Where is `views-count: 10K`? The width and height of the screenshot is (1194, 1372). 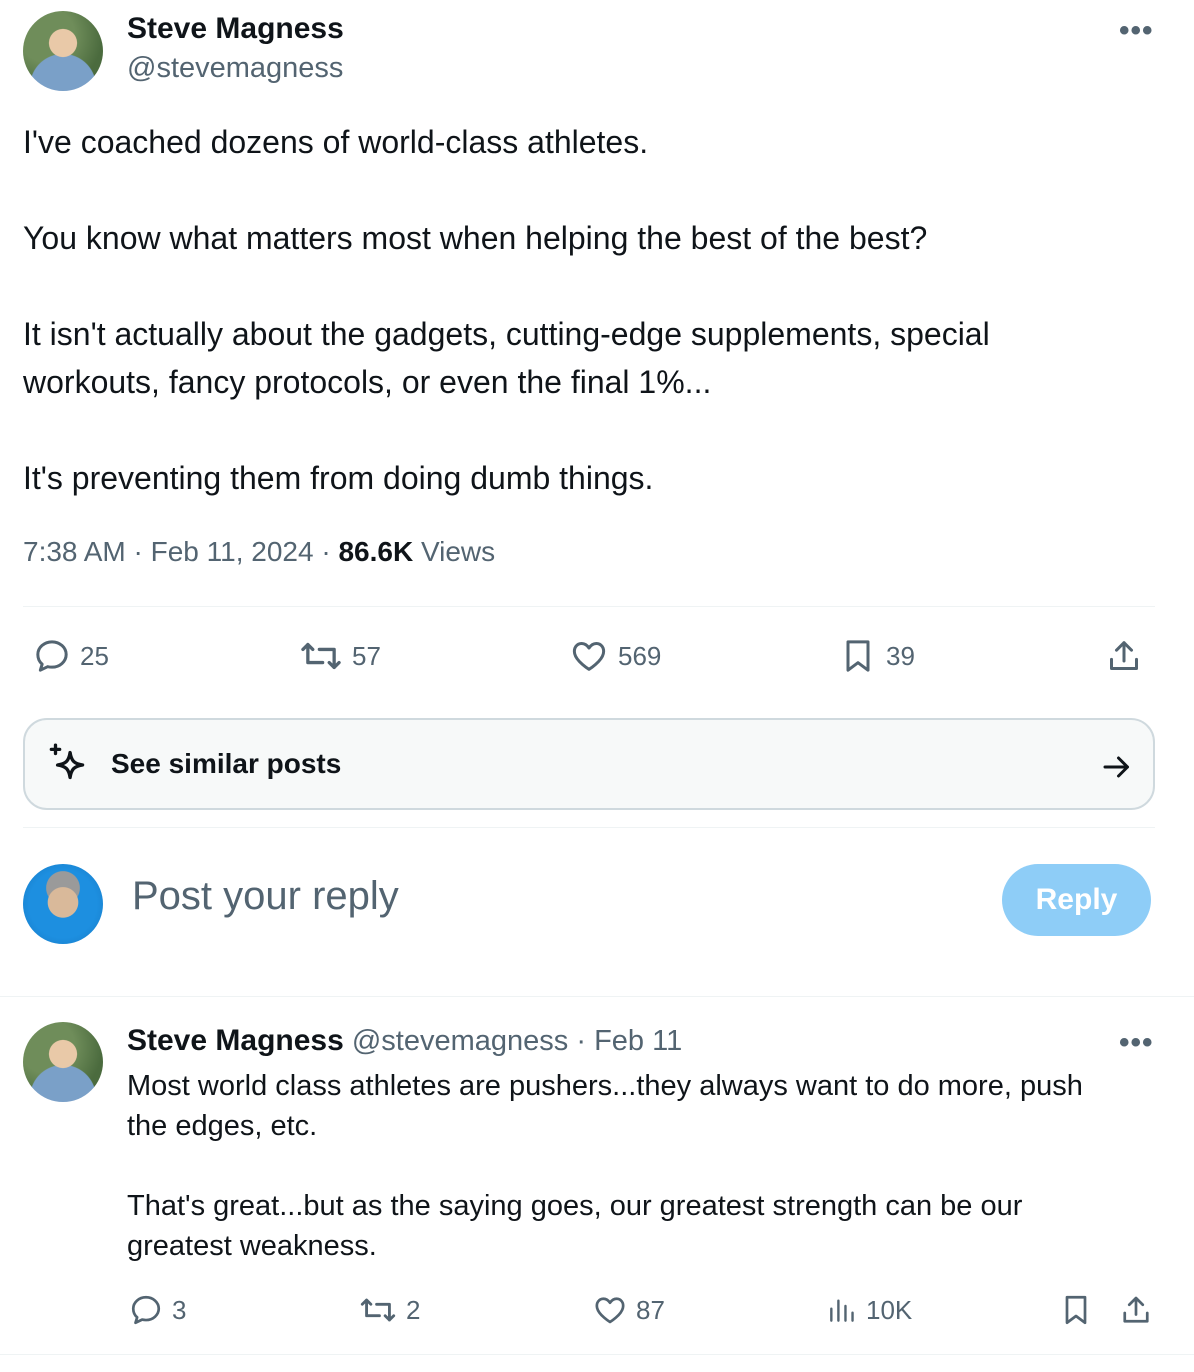 views-count: 10K is located at coordinates (889, 1309).